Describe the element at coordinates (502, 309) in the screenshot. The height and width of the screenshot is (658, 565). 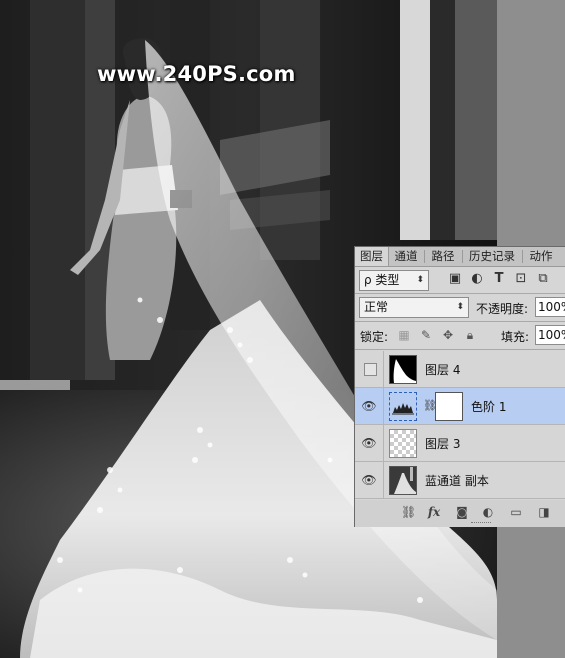
I see `opacity-label: 不透明度:` at that location.